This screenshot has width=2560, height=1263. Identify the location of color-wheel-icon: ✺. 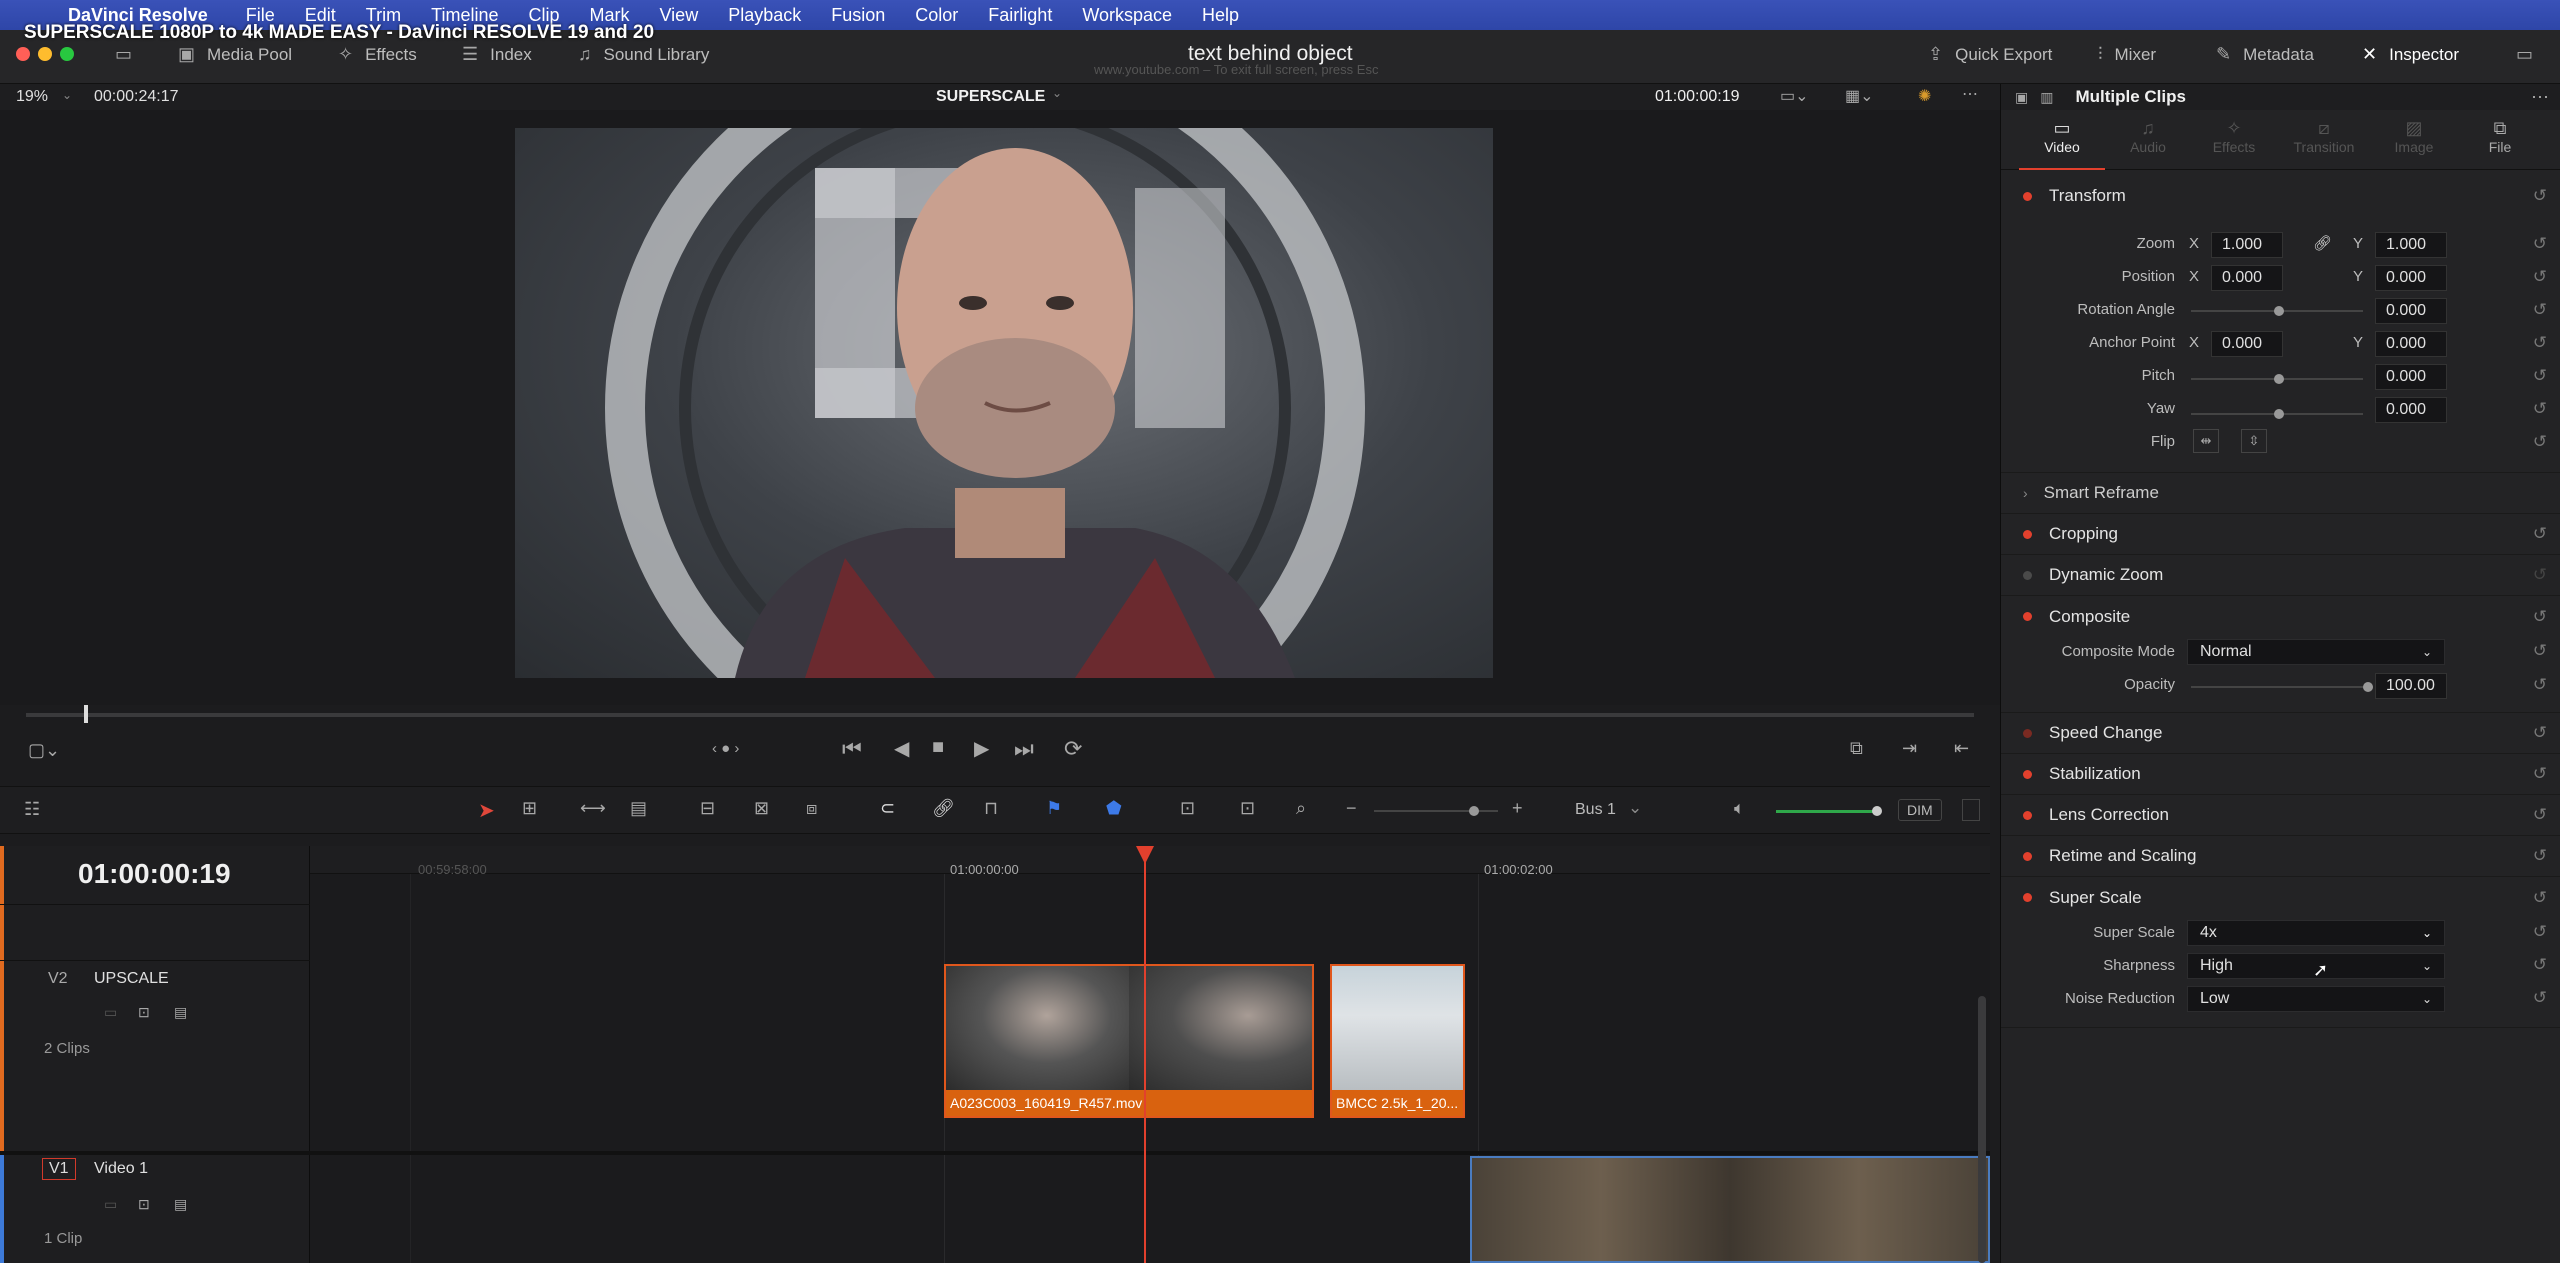
(1924, 96).